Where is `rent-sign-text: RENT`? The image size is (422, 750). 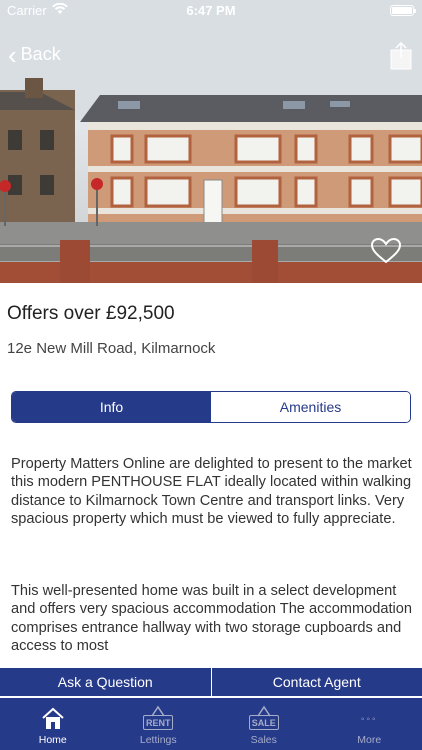
rent-sign-text: RENT is located at coordinates (158, 722).